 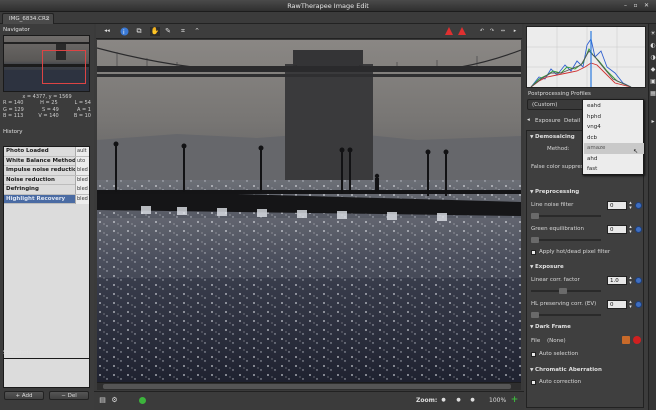 I want to click on zoom-out-icon: ●, so click(x=443, y=400).